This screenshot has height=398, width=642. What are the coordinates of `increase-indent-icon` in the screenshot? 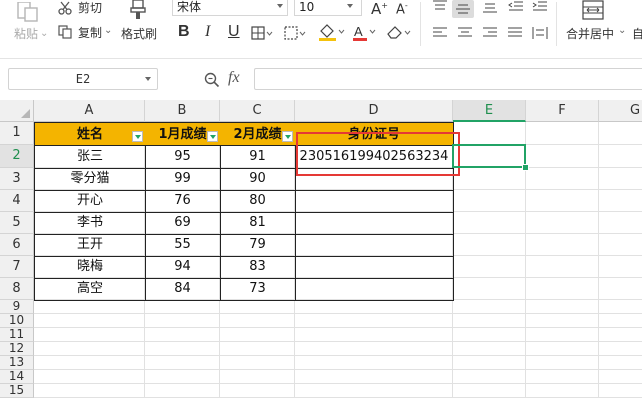 It's located at (540, 7).